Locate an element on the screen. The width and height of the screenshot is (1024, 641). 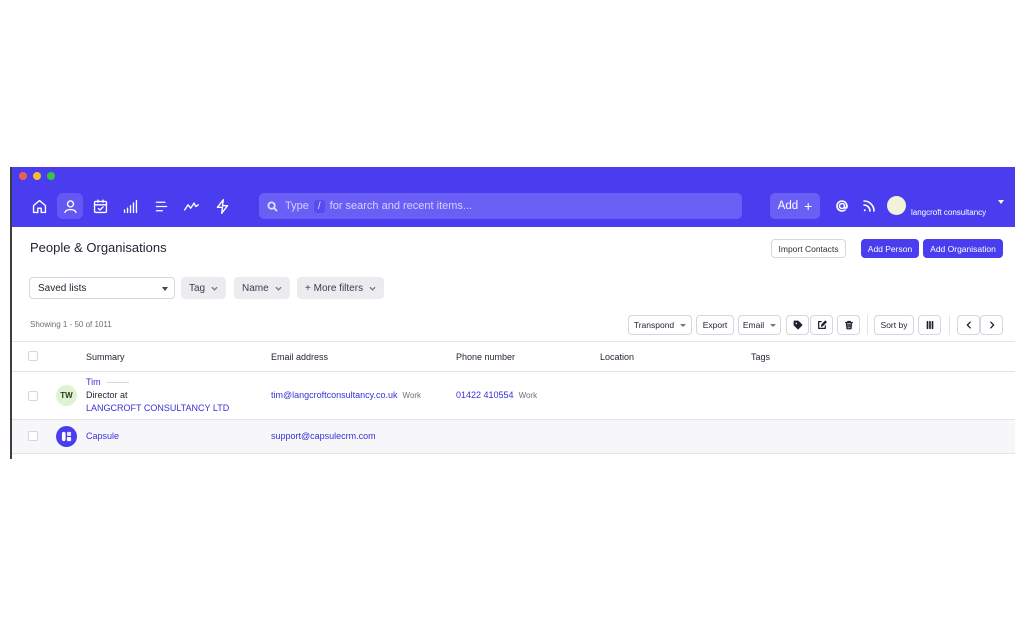
add-button: Add + is located at coordinates (795, 206).